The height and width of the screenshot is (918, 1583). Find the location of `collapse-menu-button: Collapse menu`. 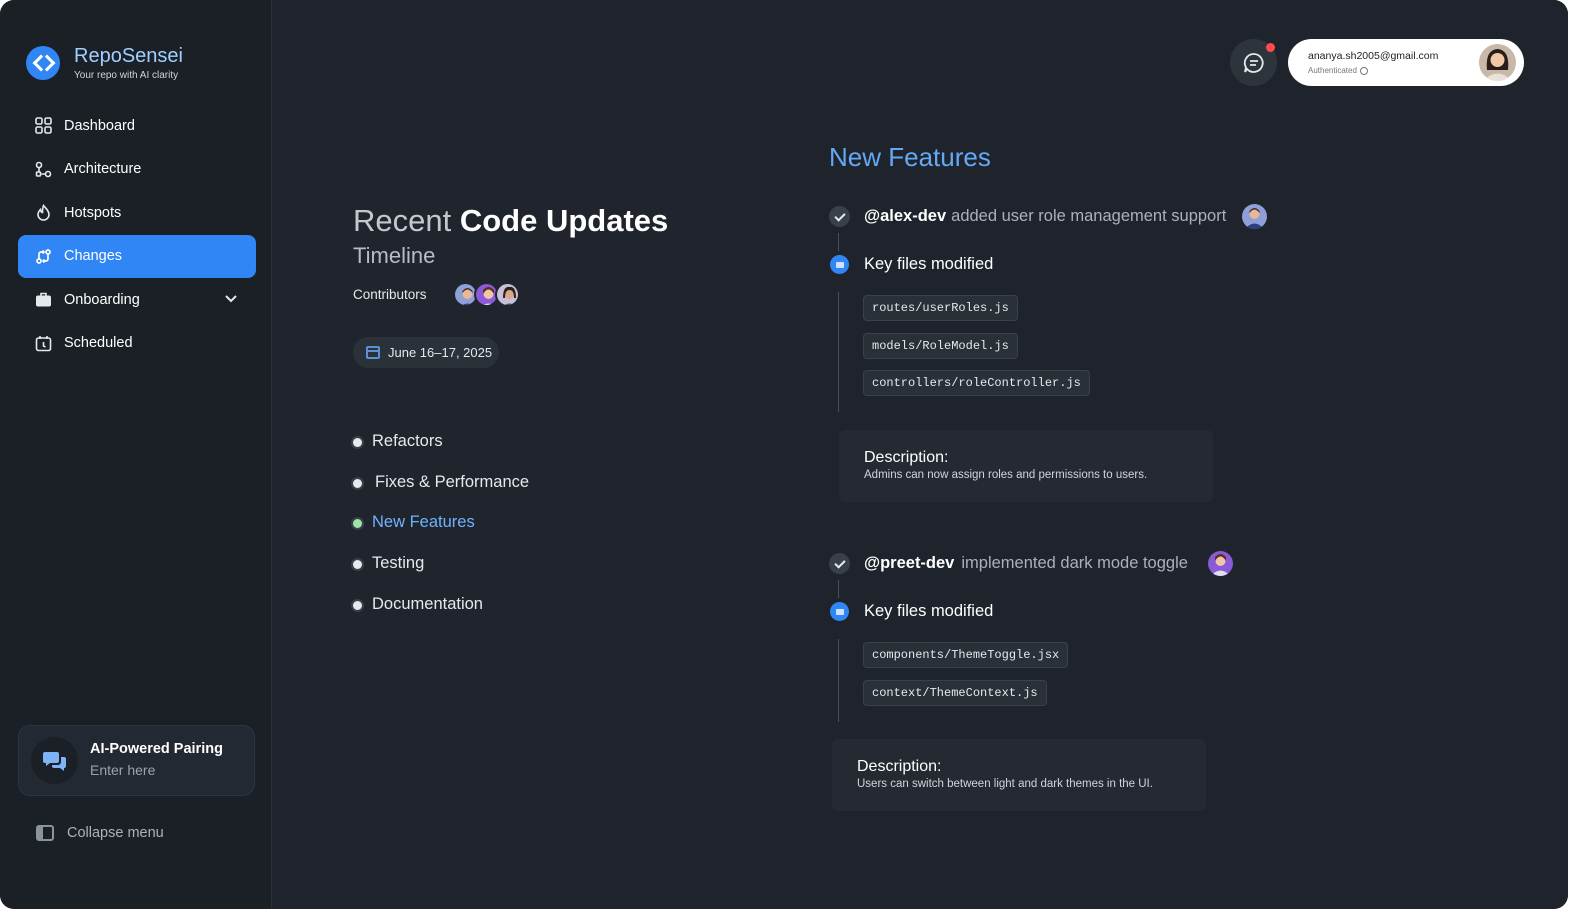

collapse-menu-button: Collapse menu is located at coordinates (100, 833).